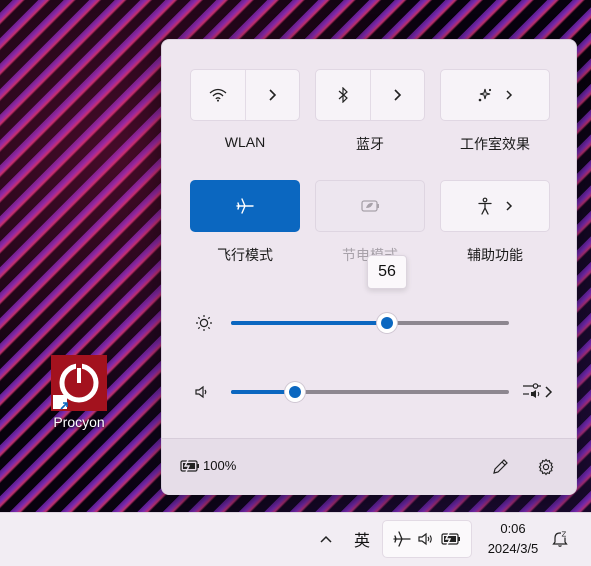 This screenshot has width=591, height=566. What do you see at coordinates (294, 392) in the screenshot?
I see `volume-slider-thumb` at bounding box center [294, 392].